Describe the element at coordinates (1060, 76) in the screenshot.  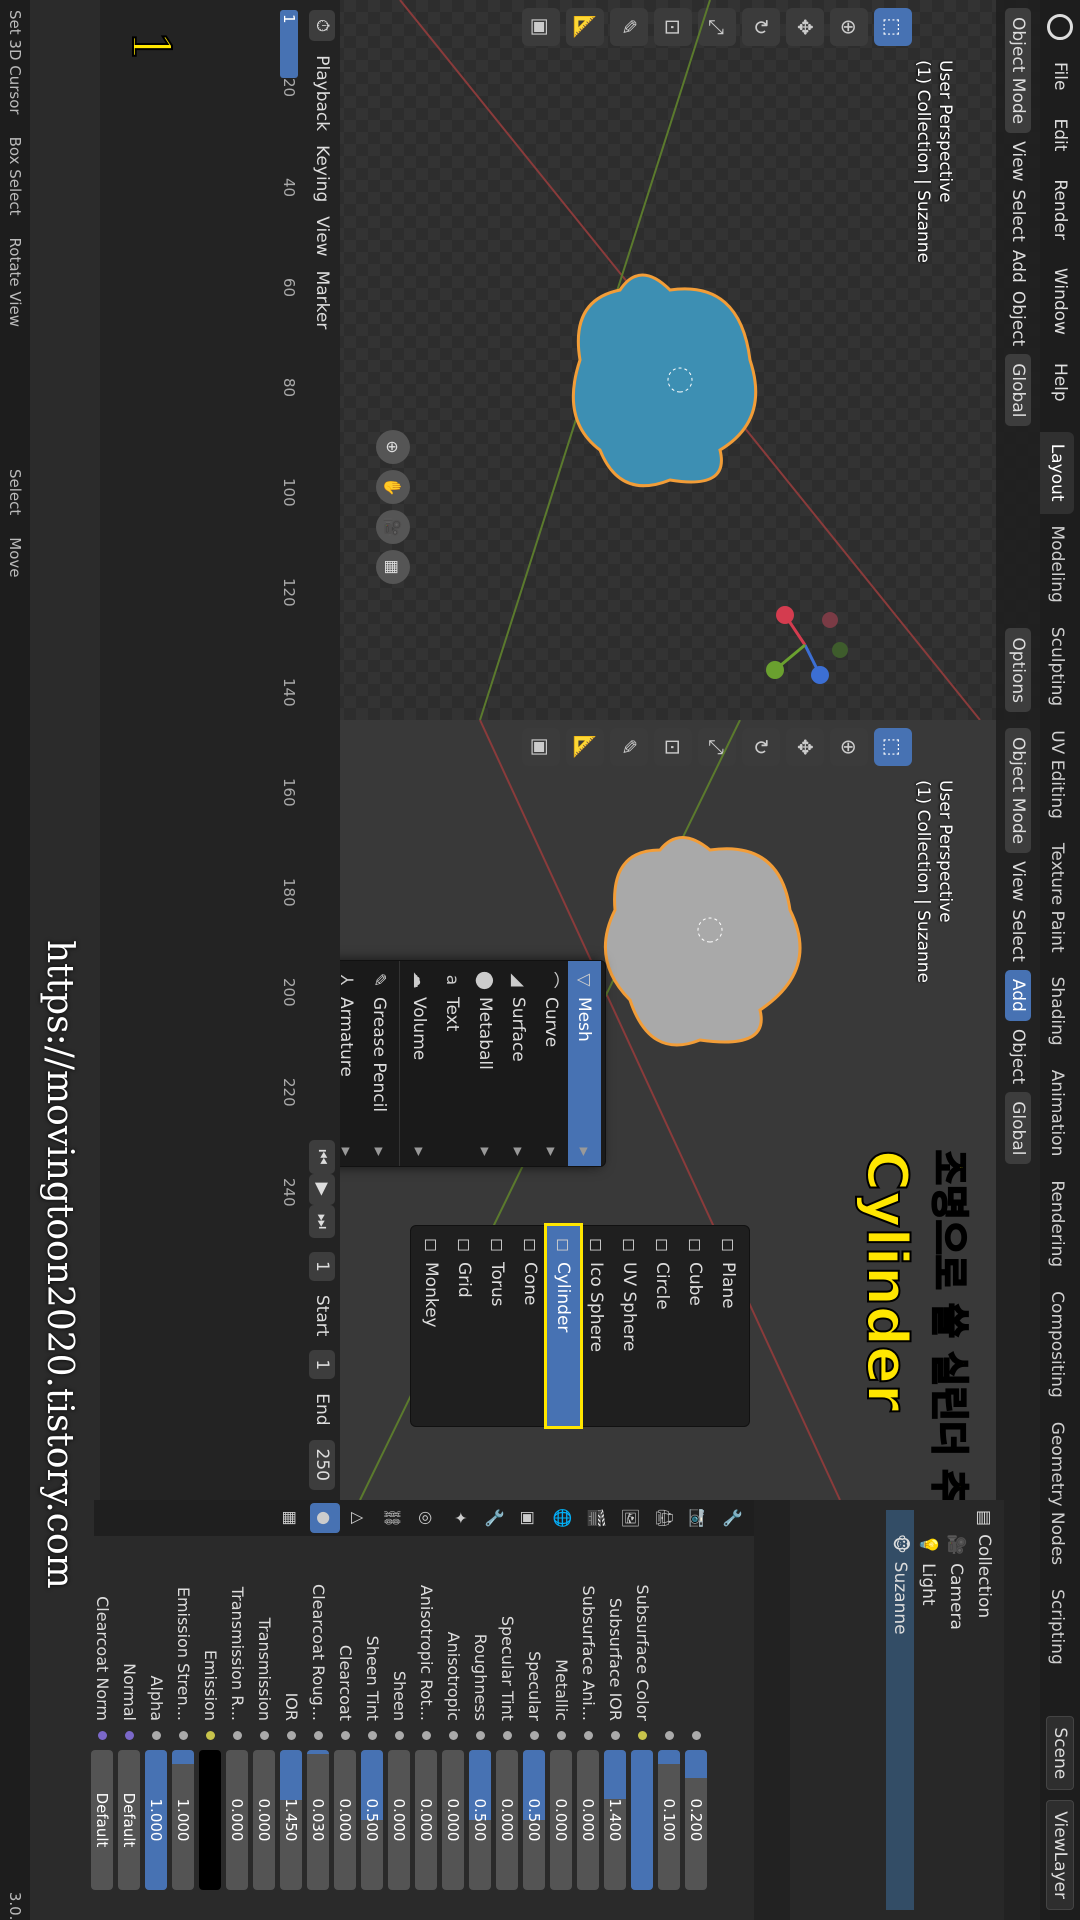
I see `menu-file: File` at that location.